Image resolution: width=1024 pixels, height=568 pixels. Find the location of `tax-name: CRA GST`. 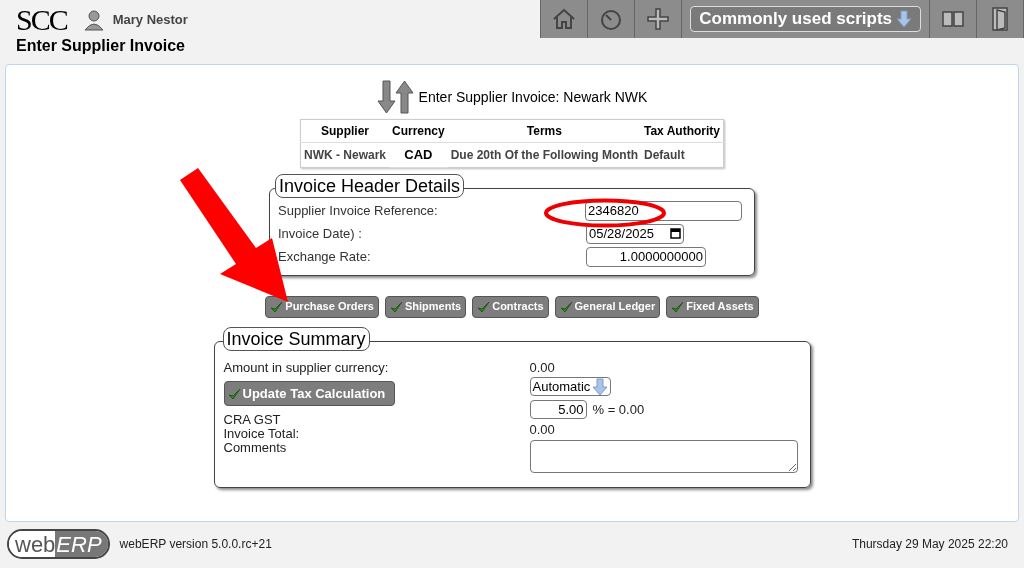

tax-name: CRA GST is located at coordinates (252, 420).